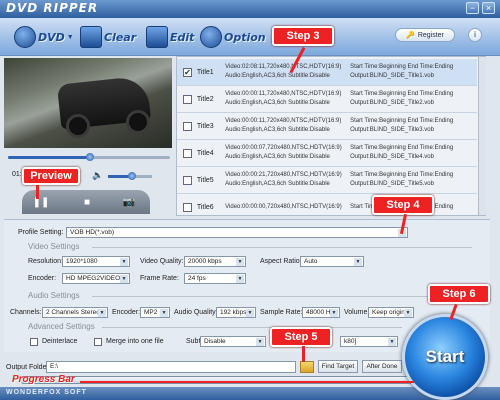 The height and width of the screenshot is (400, 500). Describe the element at coordinates (332, 261) in the screenshot. I see `aspect-ratio-select: Auto` at that location.